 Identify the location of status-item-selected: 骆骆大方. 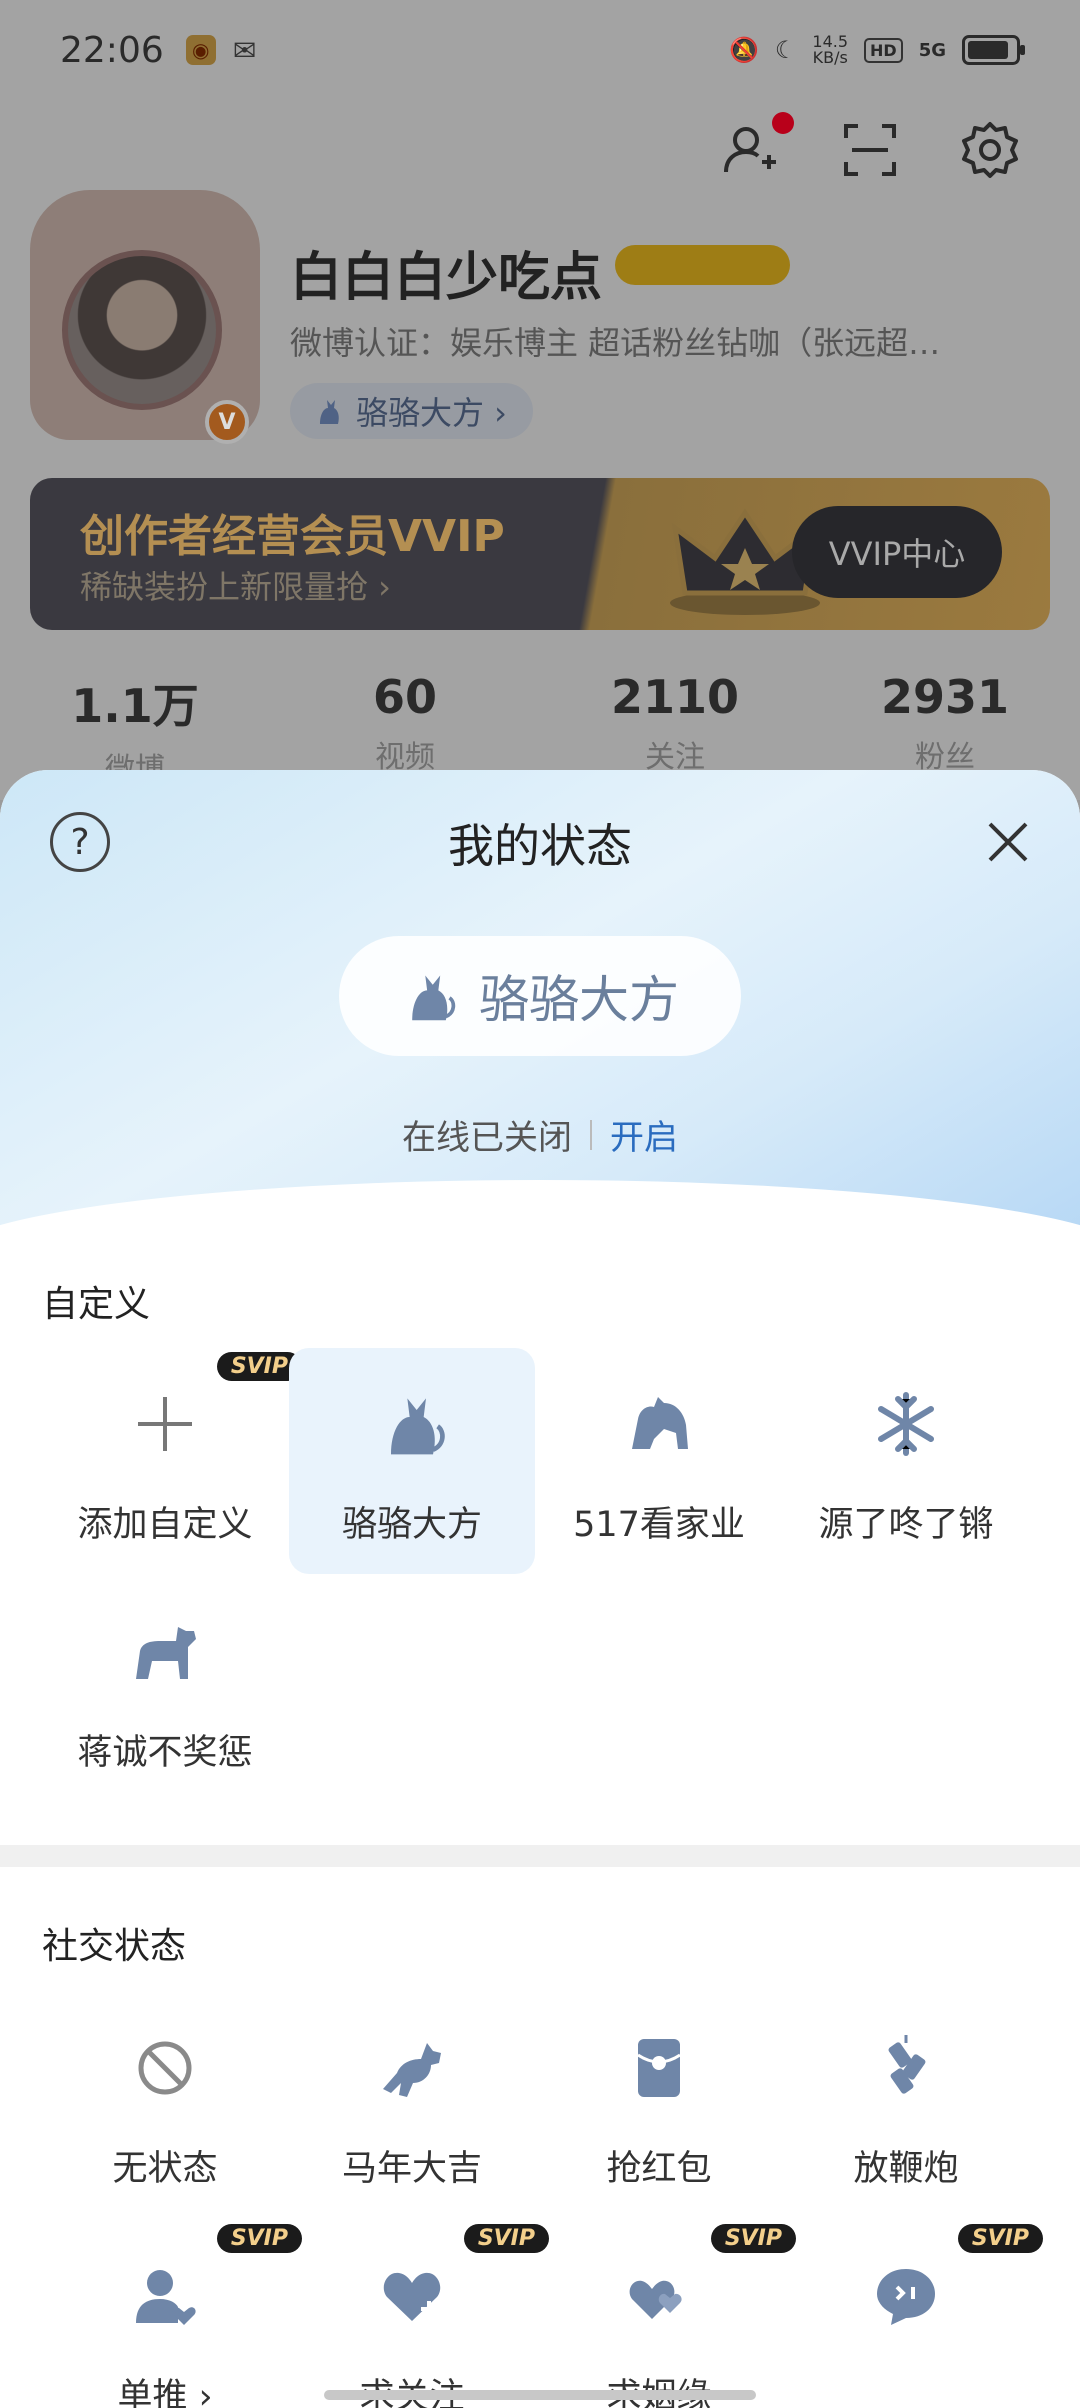
(412, 1461).